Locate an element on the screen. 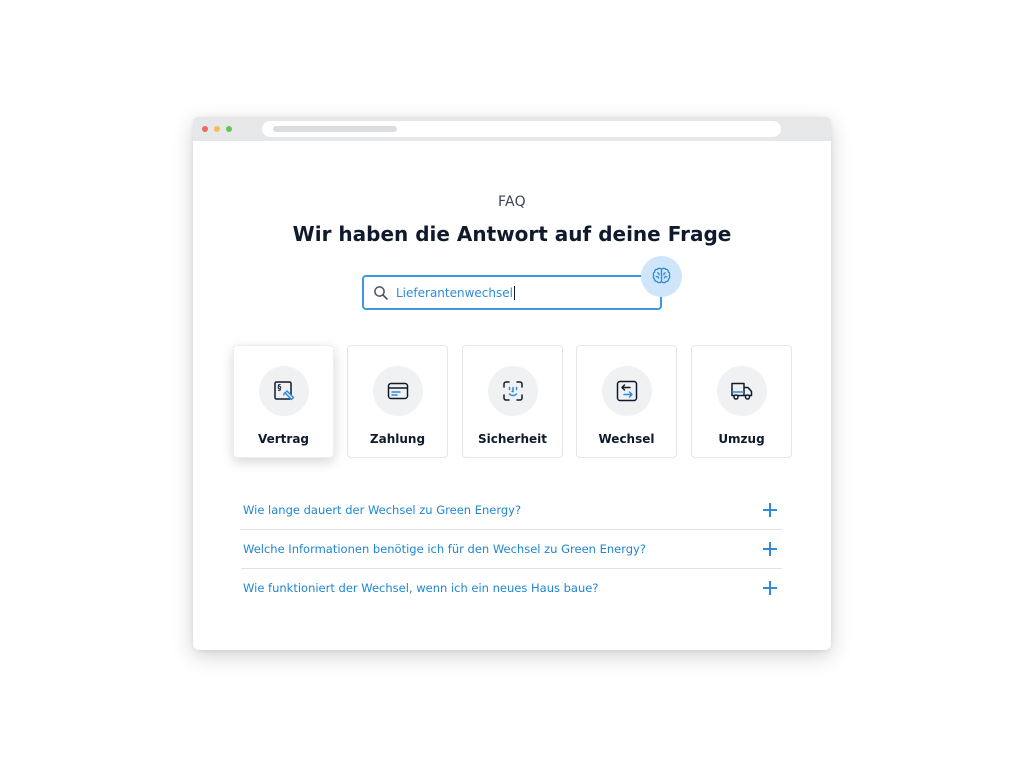 This screenshot has width=1024, height=768. category-card-vertrag: § Vertrag is located at coordinates (283, 401).